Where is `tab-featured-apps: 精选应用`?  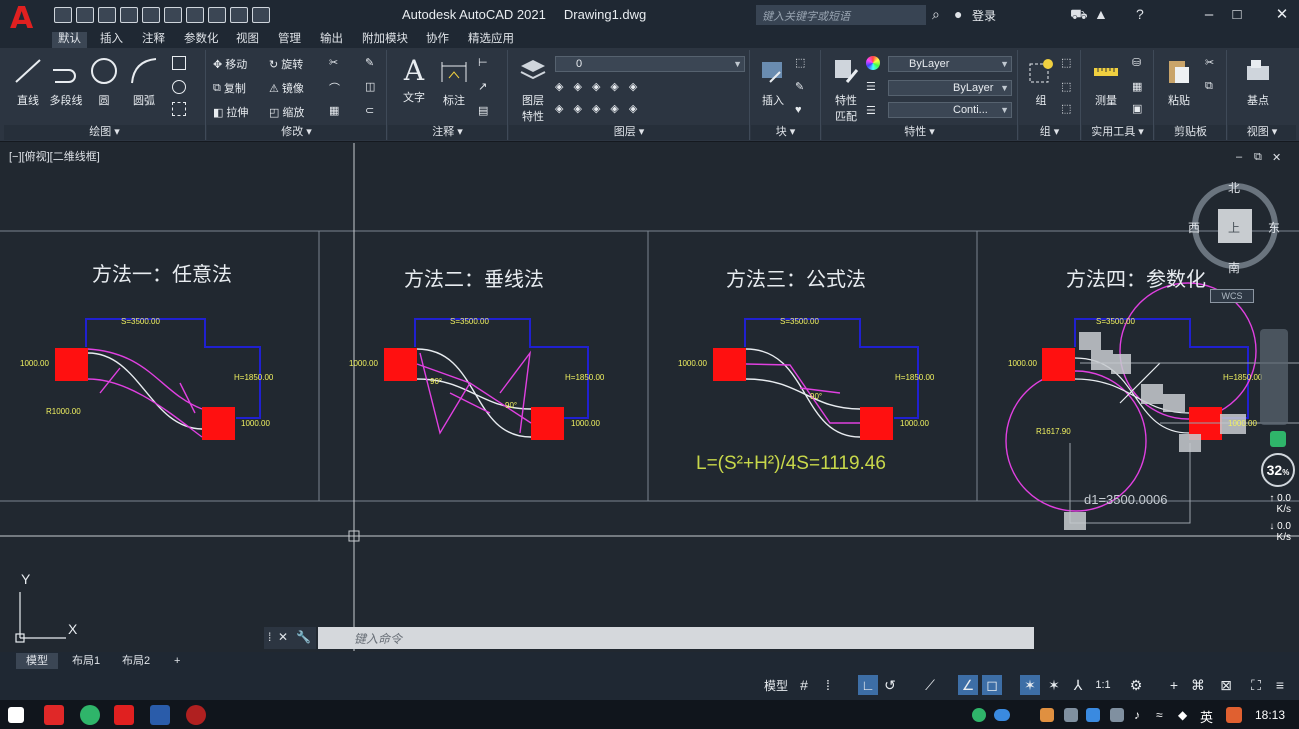
tab-featured-apps: 精选应用 is located at coordinates (491, 40).